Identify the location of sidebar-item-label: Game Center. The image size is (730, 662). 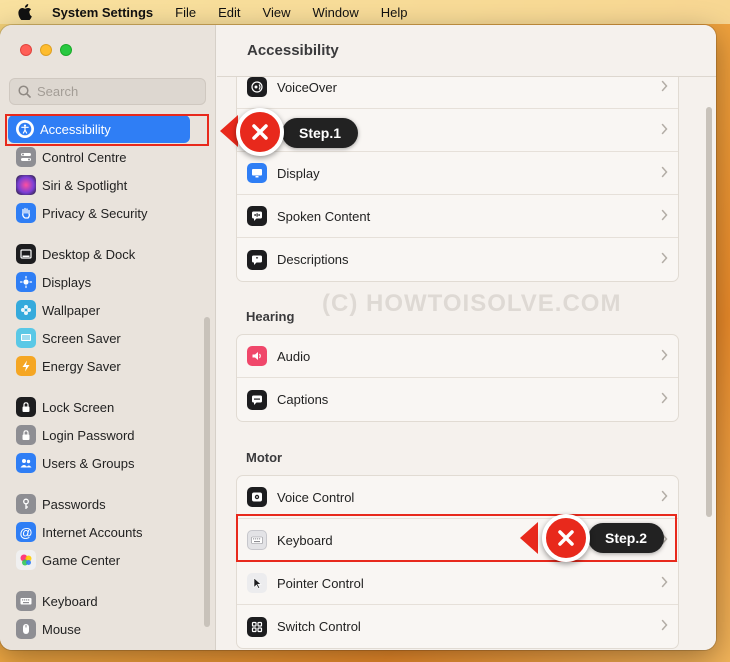
(81, 560).